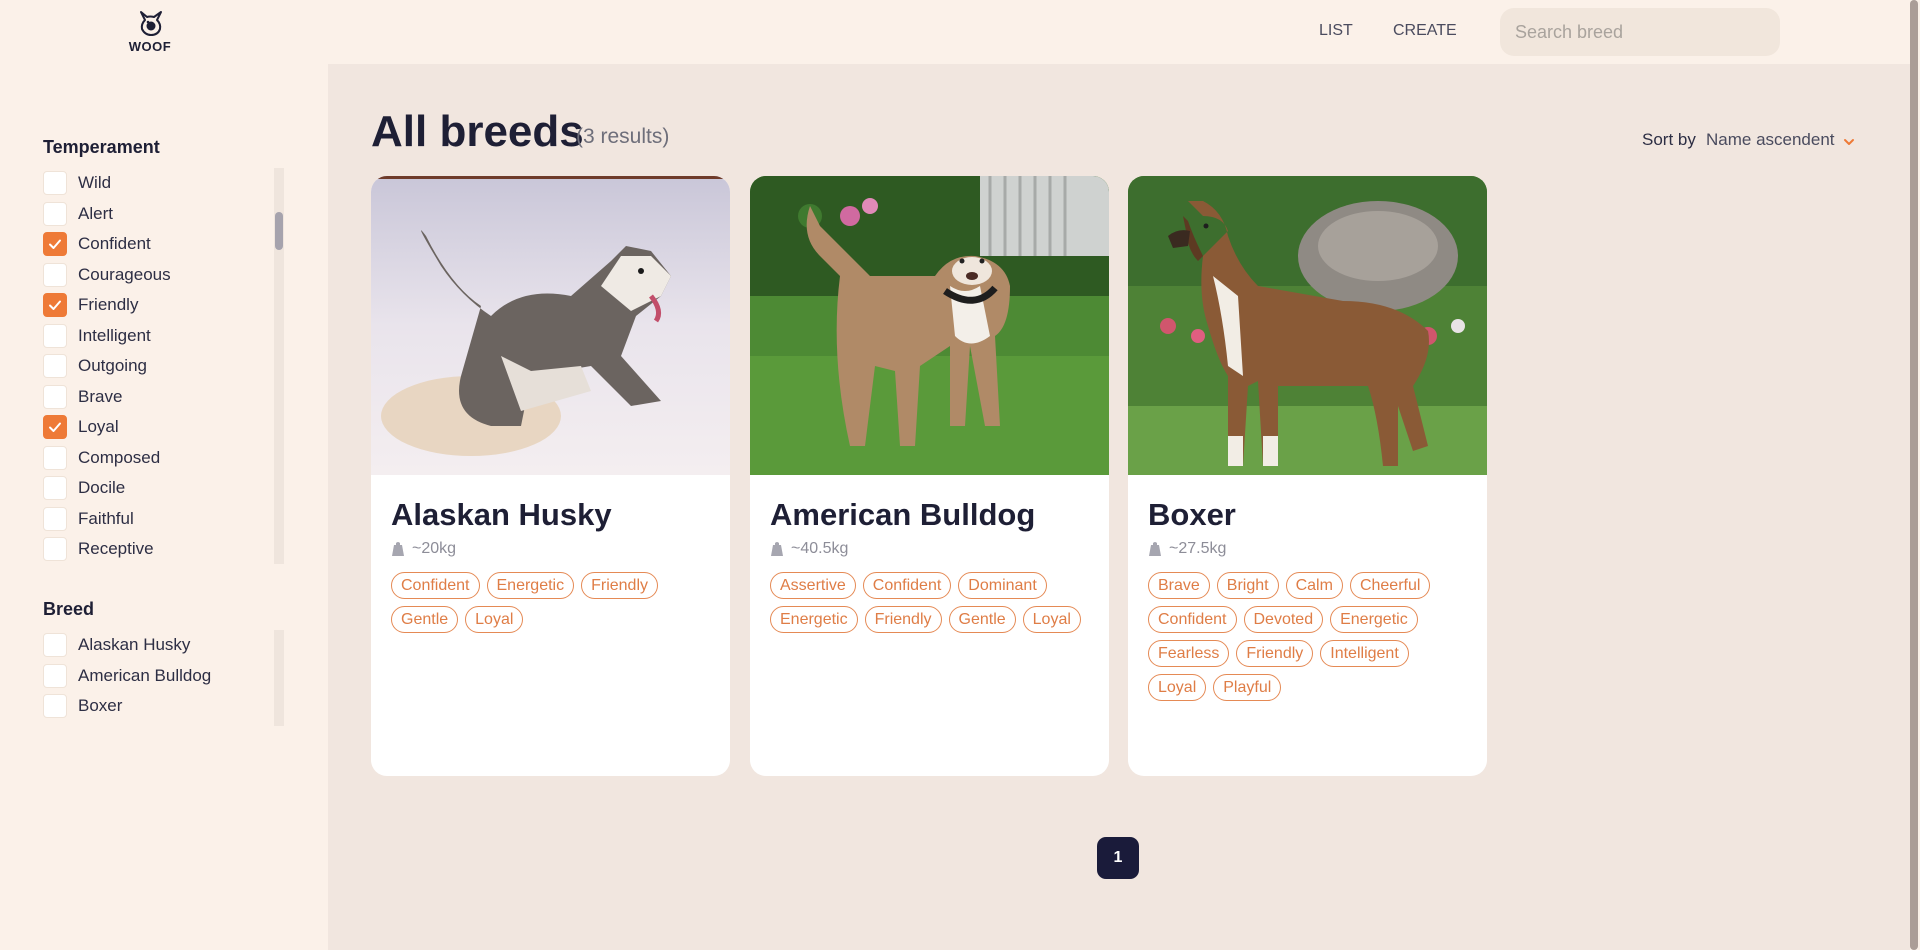  What do you see at coordinates (69, 609) in the screenshot?
I see `breed-filter-title: Breed` at bounding box center [69, 609].